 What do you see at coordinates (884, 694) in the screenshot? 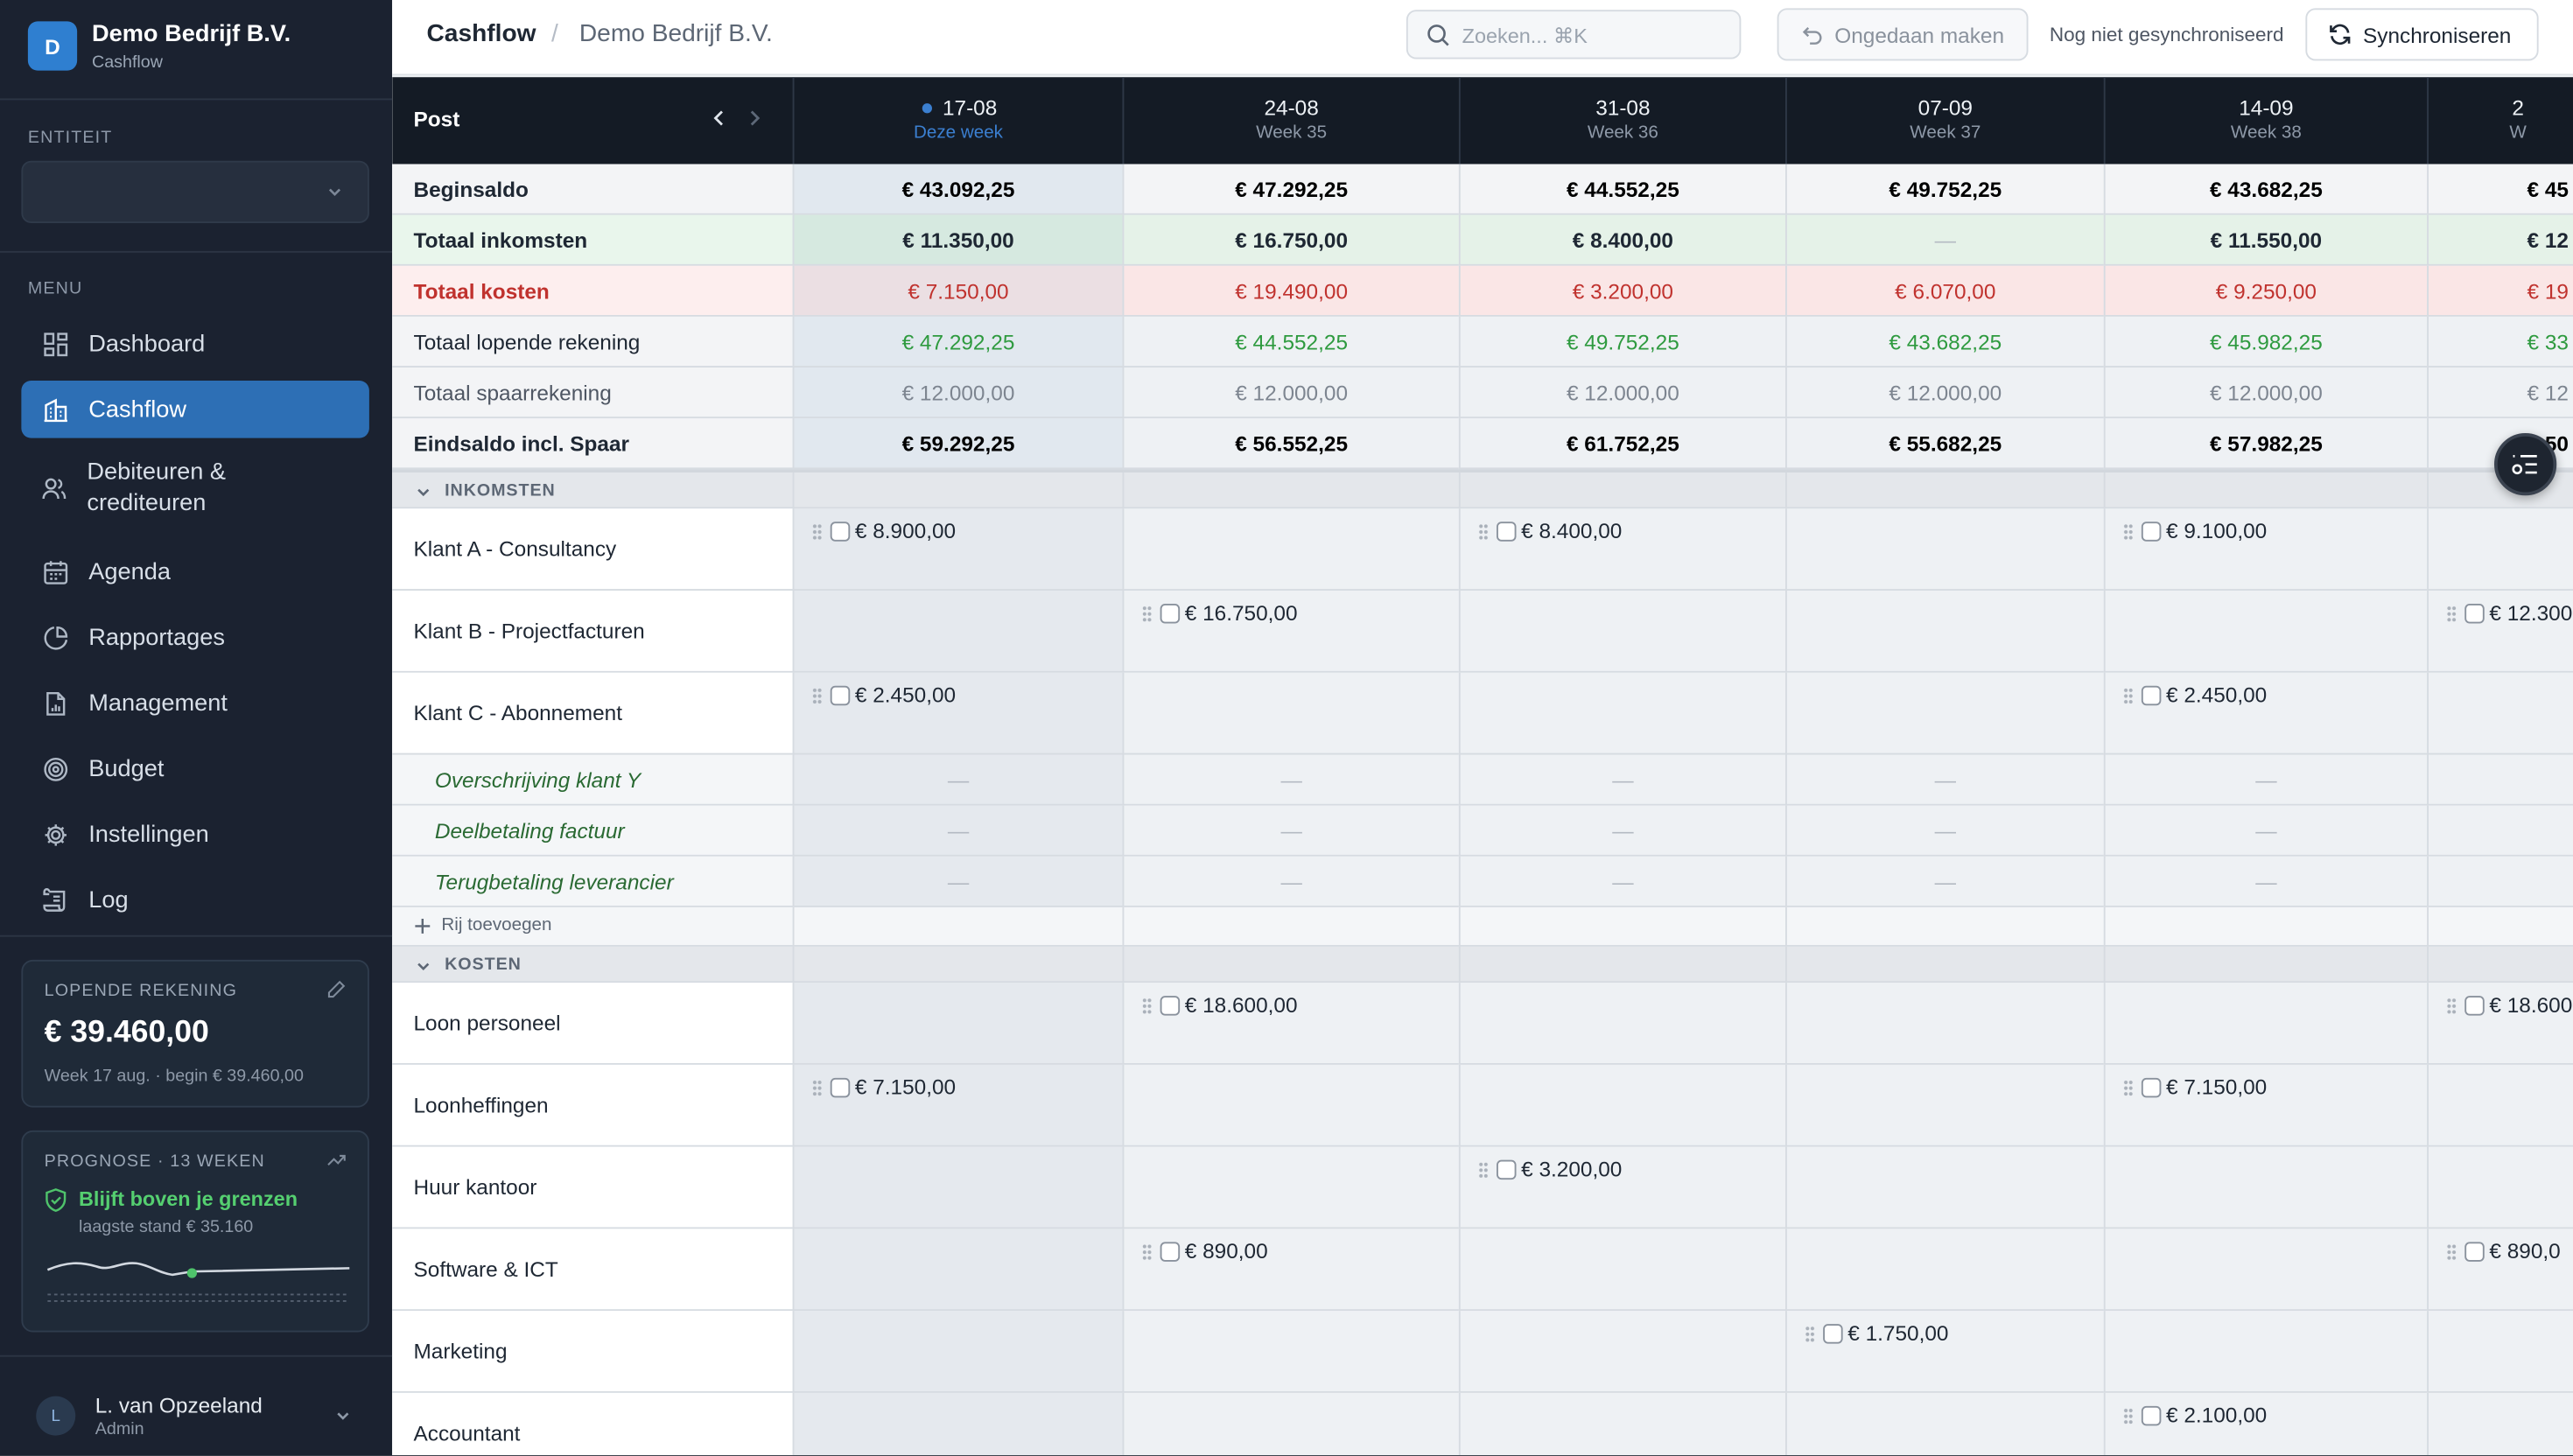
I see `cashflow-entry: € 2.450,00` at bounding box center [884, 694].